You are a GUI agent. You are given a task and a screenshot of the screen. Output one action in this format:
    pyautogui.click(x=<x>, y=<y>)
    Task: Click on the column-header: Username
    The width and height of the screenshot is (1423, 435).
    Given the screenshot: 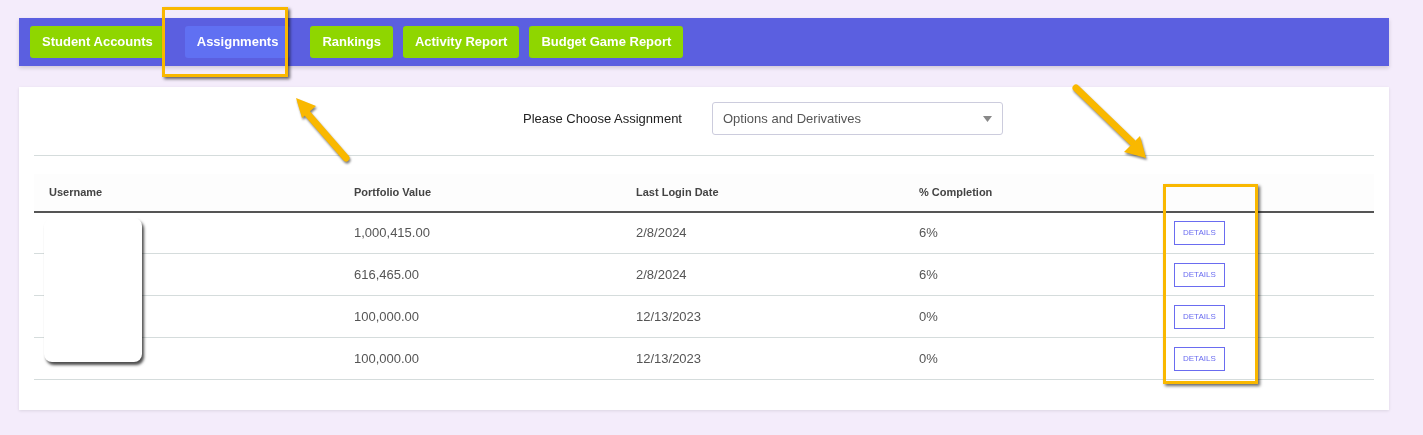 What is the action you would take?
    pyautogui.click(x=76, y=192)
    